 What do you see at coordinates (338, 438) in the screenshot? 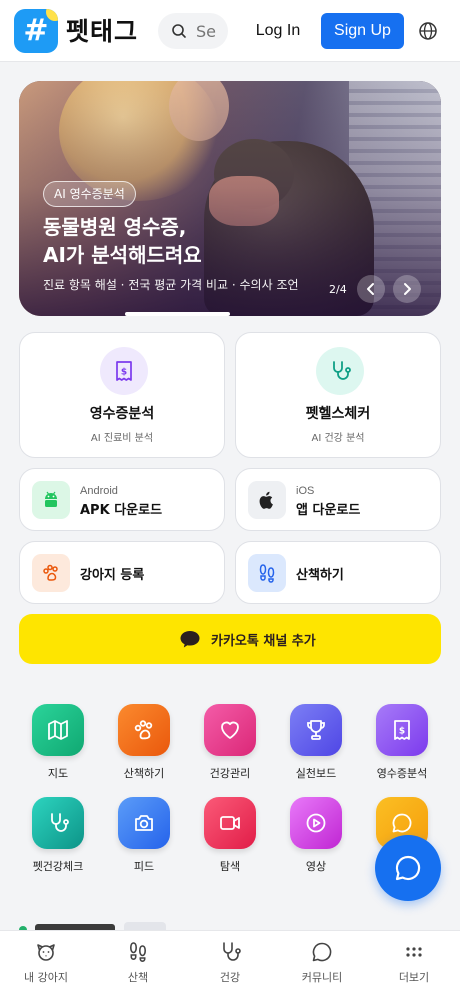
I see `health-card-subtitle: AI 건강 분석` at bounding box center [338, 438].